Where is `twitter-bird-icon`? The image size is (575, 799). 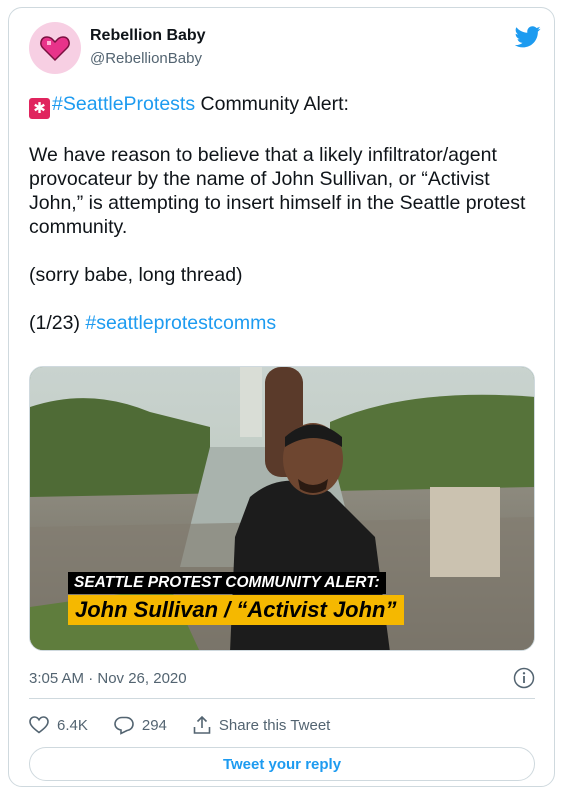
twitter-bird-icon is located at coordinates (528, 37).